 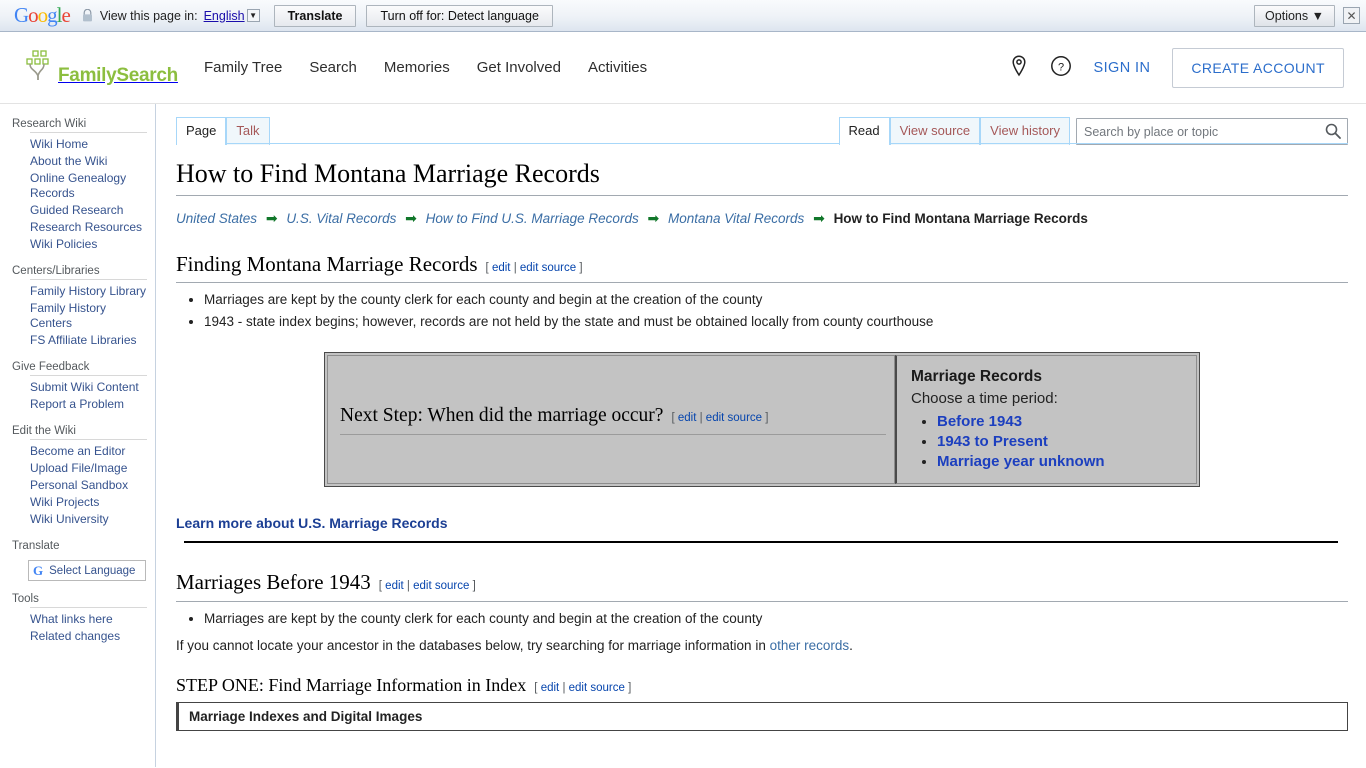 I want to click on sidebar-item-become-an-editor: Become an Editor, so click(x=88, y=451).